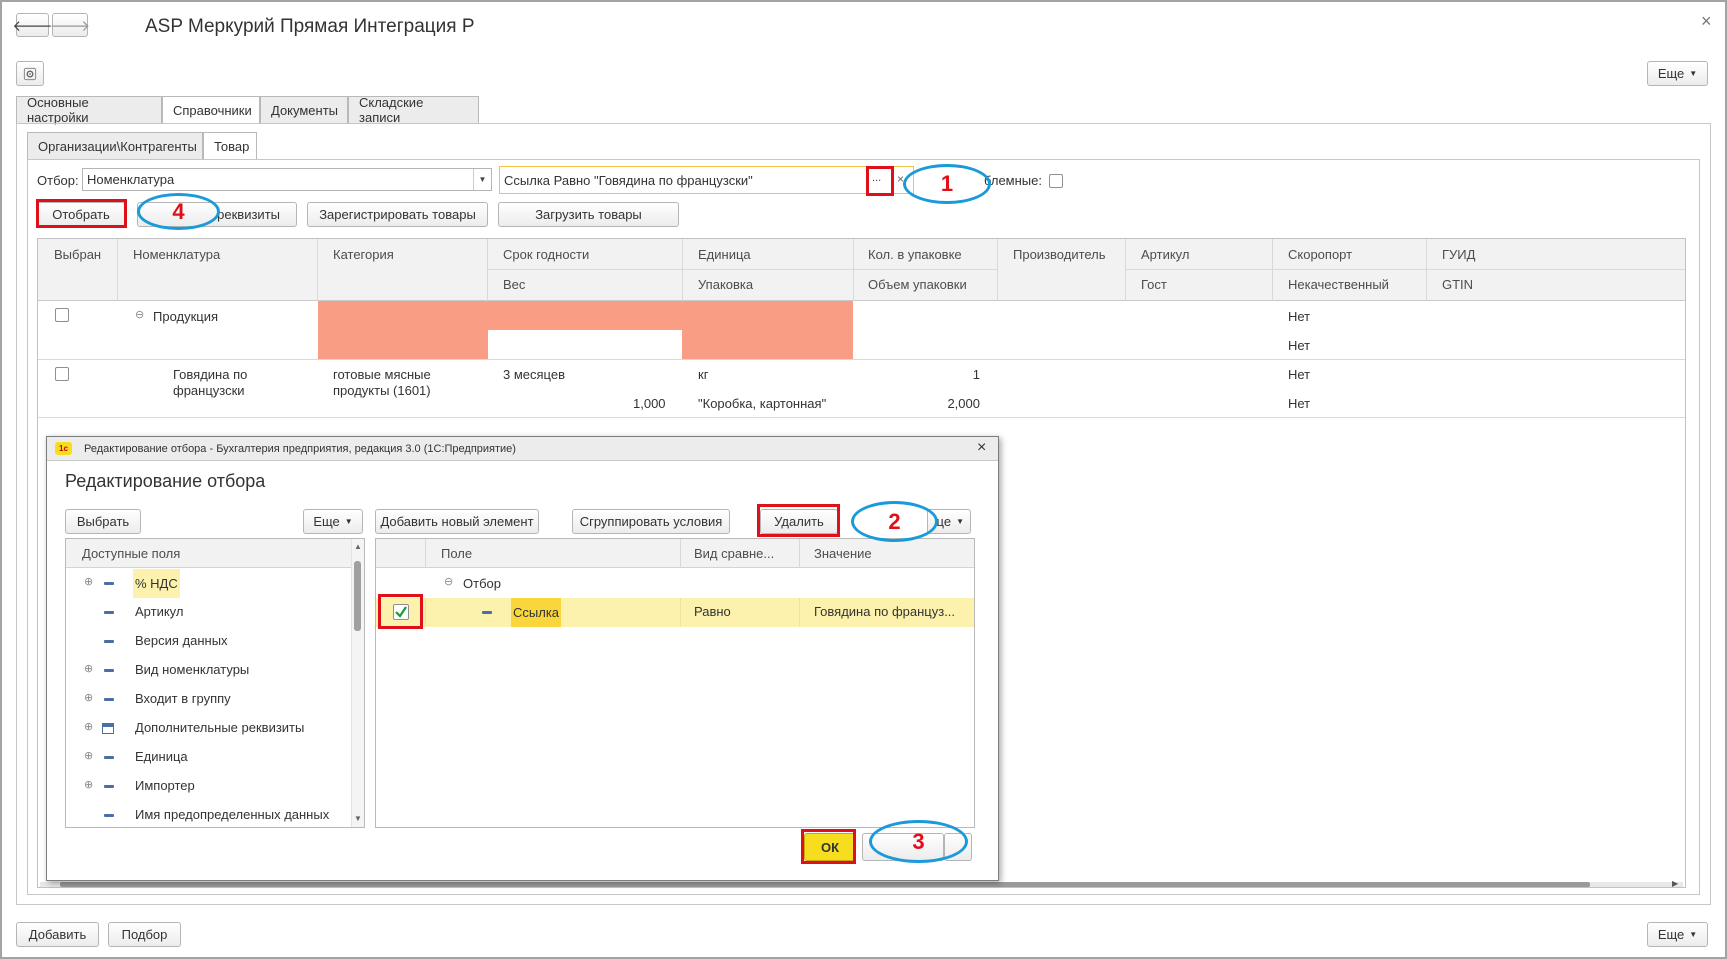 The width and height of the screenshot is (1727, 959). What do you see at coordinates (333, 521) in the screenshot?
I see `dialog-more-button: Еще ▼` at bounding box center [333, 521].